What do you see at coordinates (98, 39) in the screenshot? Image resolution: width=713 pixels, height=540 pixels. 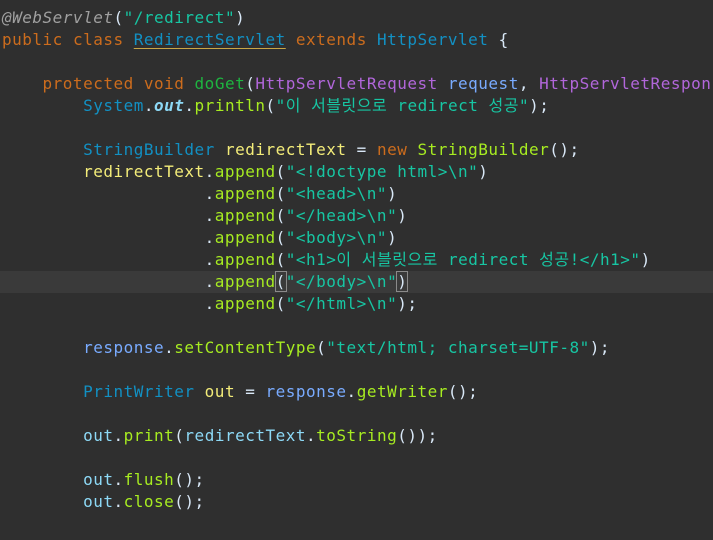 I see `code-token: class` at bounding box center [98, 39].